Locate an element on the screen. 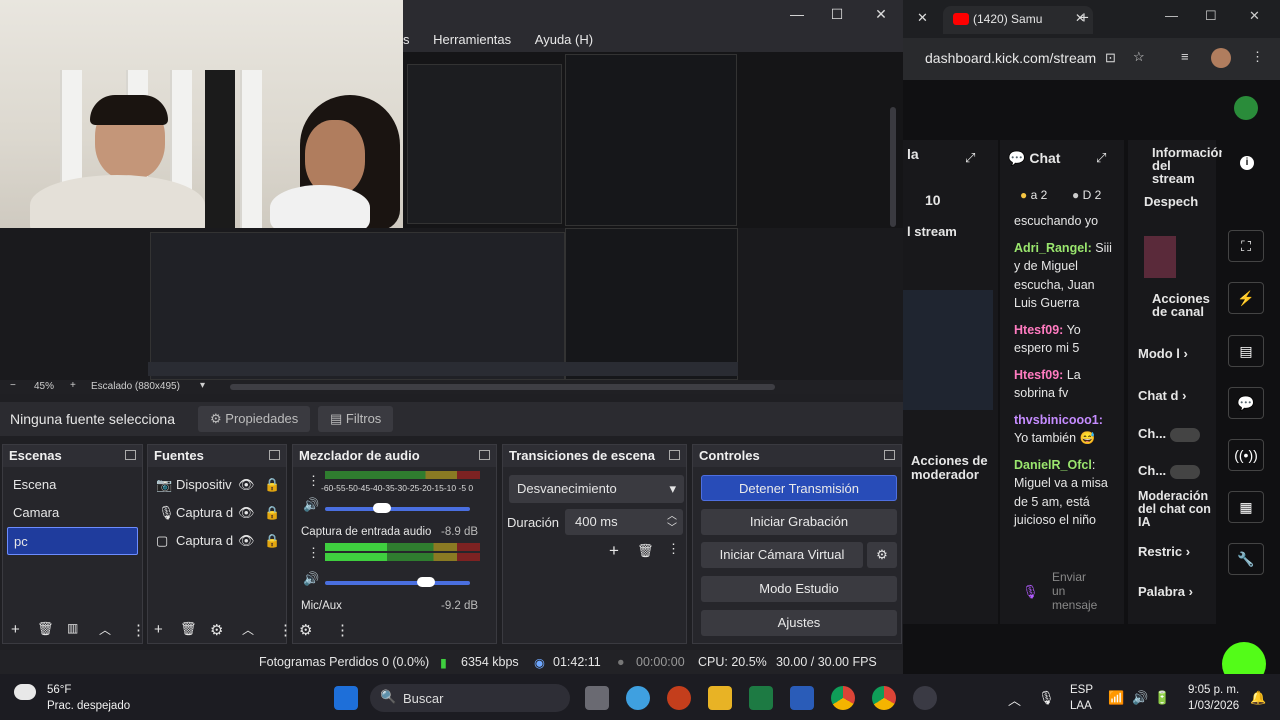 This screenshot has height=720, width=1280. source-item: 🎙 Captura d 👁 🔒 is located at coordinates (217, 513).